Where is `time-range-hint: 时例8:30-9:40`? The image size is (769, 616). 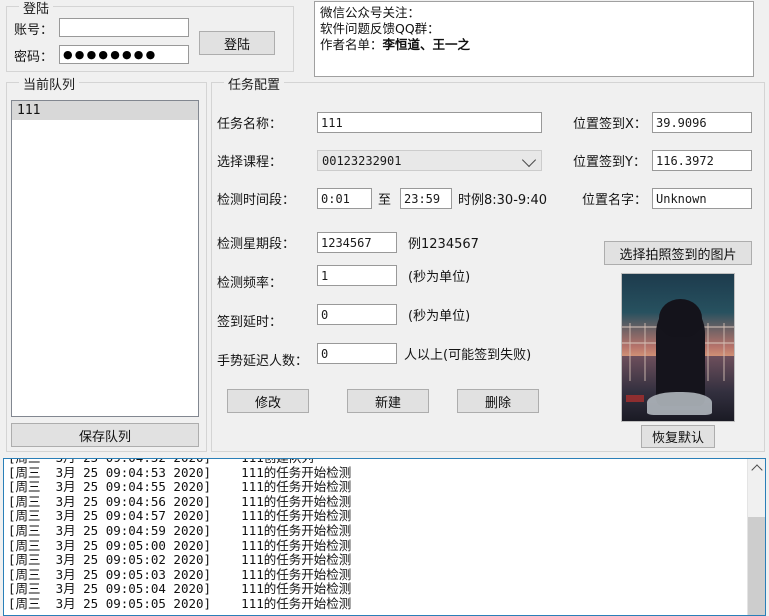 time-range-hint: 时例8:30-9:40 is located at coordinates (503, 200).